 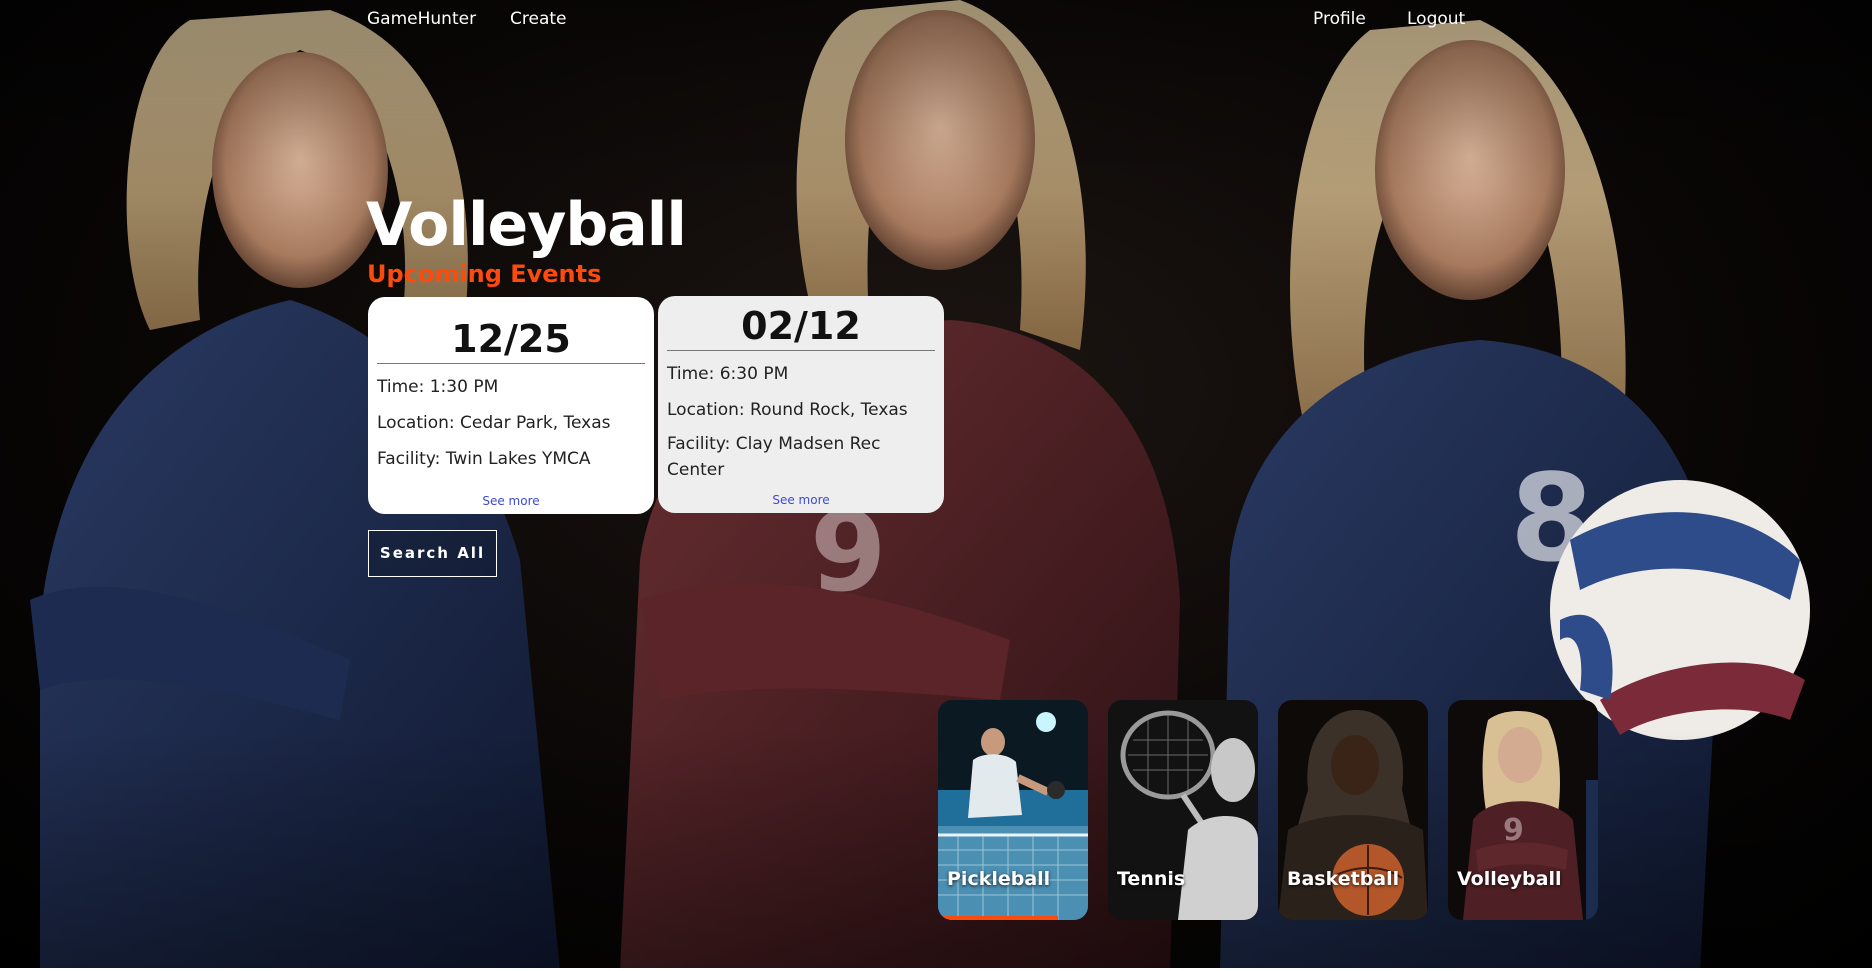 What do you see at coordinates (1353, 810) in the screenshot?
I see `sport-tile-basketball: Basketball` at bounding box center [1353, 810].